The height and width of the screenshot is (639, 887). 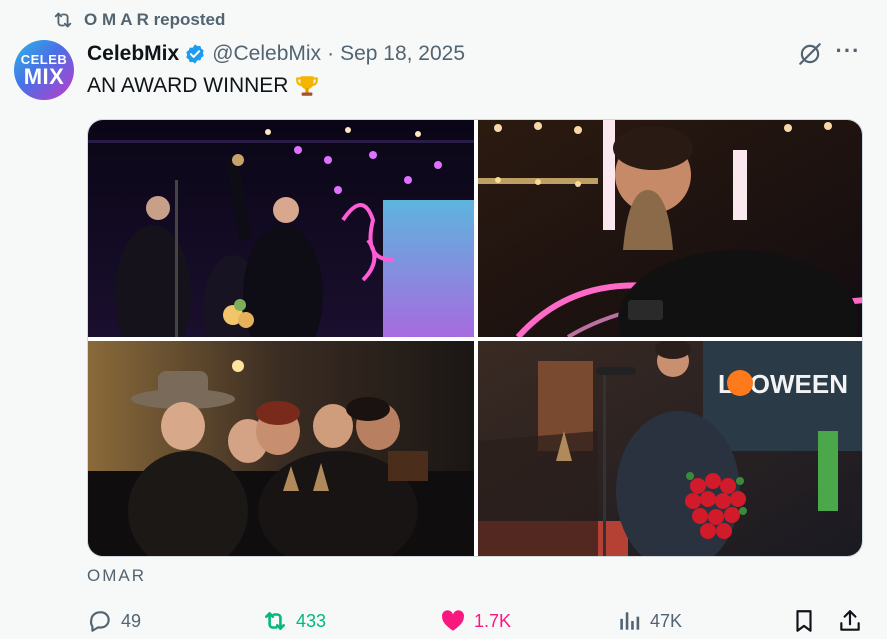 What do you see at coordinates (131, 620) in the screenshot?
I see `reply-count: 49` at bounding box center [131, 620].